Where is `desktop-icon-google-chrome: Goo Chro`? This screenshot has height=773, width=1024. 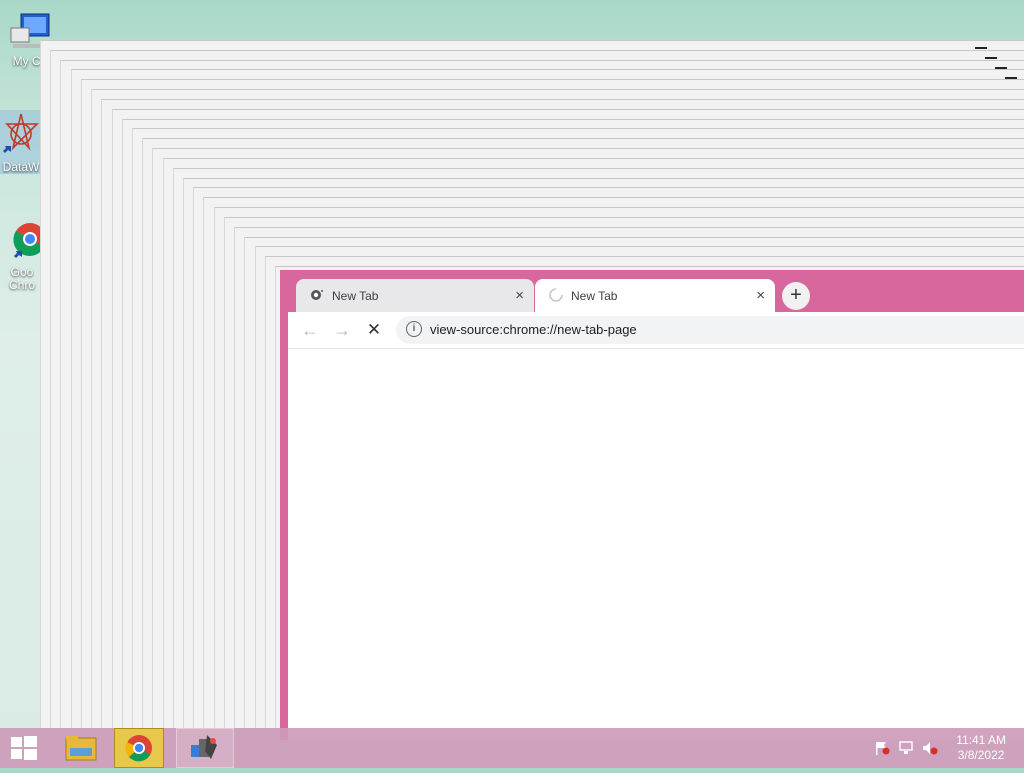 desktop-icon-google-chrome: Goo Chro is located at coordinates (23, 253).